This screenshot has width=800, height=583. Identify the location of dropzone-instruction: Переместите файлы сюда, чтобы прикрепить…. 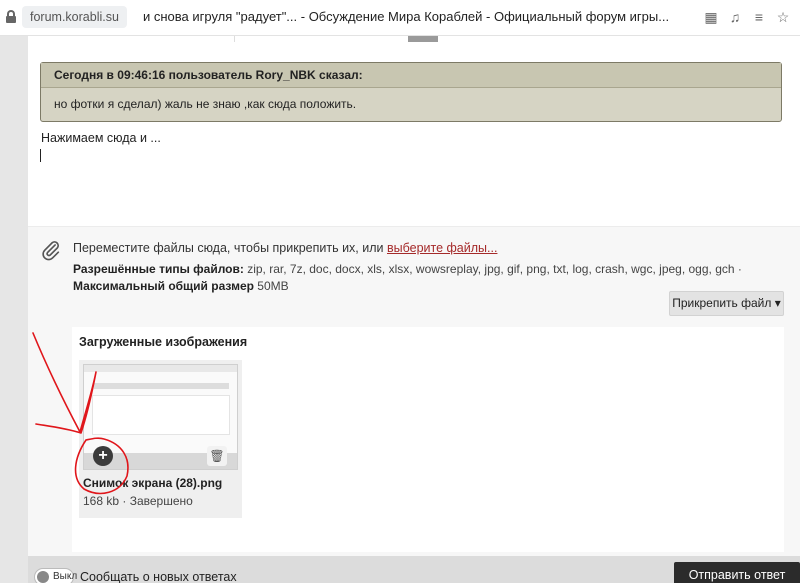
(230, 248).